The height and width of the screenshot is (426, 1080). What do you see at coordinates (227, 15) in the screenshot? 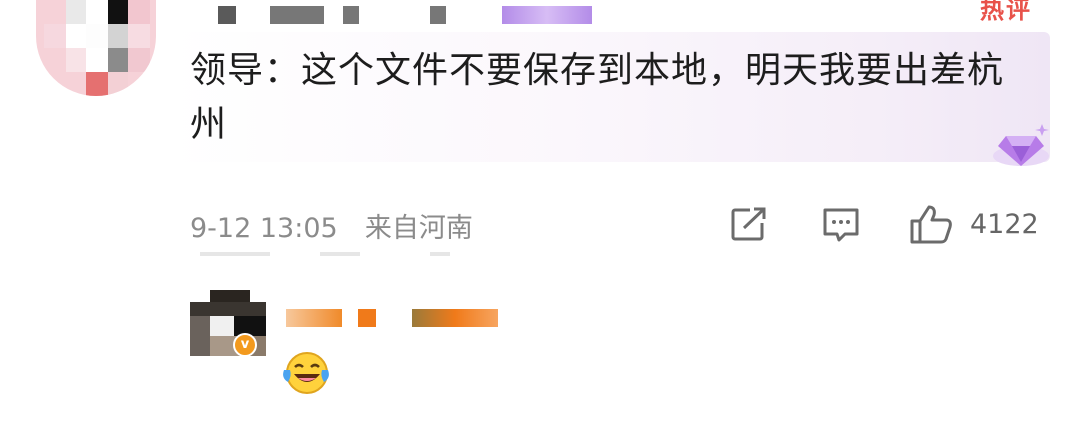
I see `username-censored` at bounding box center [227, 15].